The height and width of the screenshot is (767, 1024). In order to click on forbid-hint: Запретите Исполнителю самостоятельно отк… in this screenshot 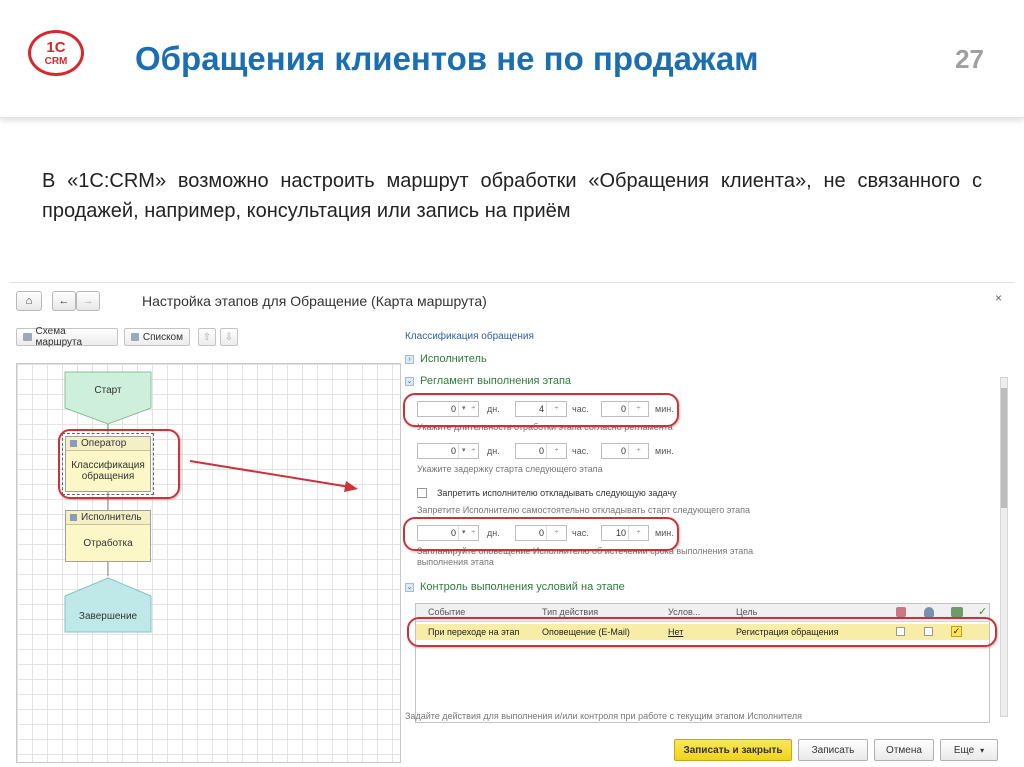, I will do `click(584, 510)`.